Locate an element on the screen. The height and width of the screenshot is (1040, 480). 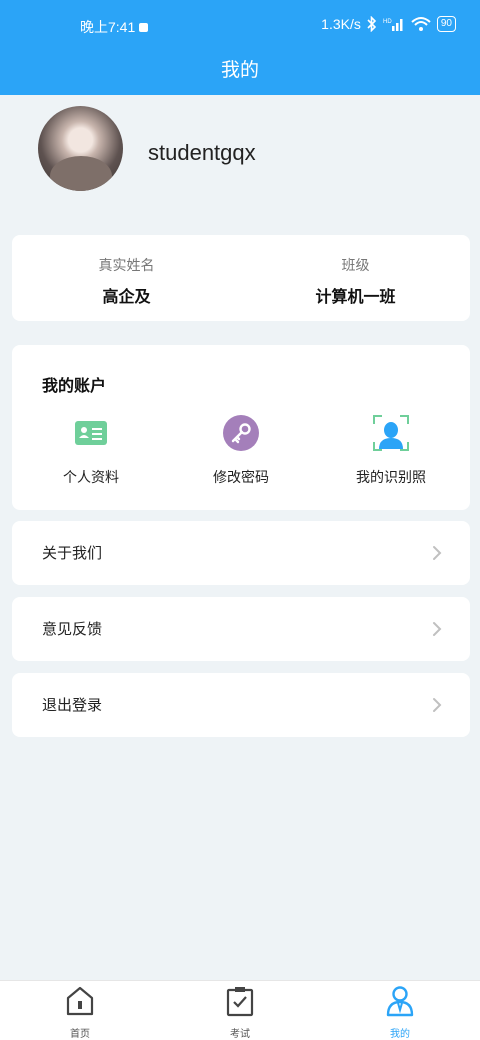
tab-home: 首页 is located at coordinates (80, 1012).